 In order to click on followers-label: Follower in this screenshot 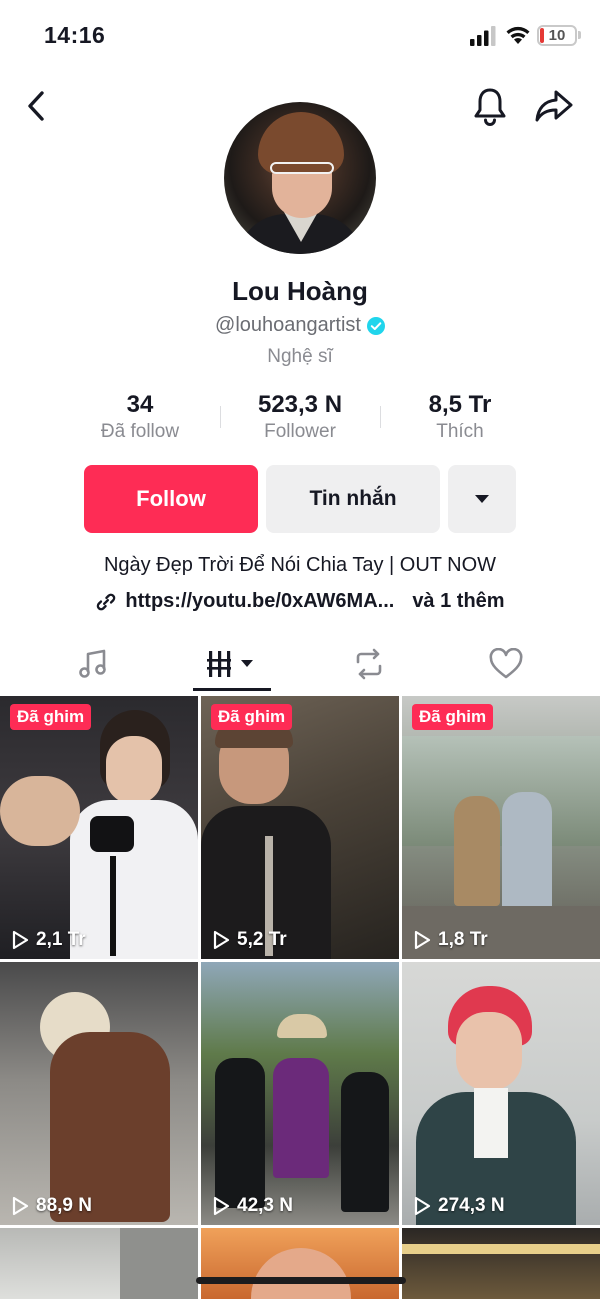, I will do `click(300, 431)`.